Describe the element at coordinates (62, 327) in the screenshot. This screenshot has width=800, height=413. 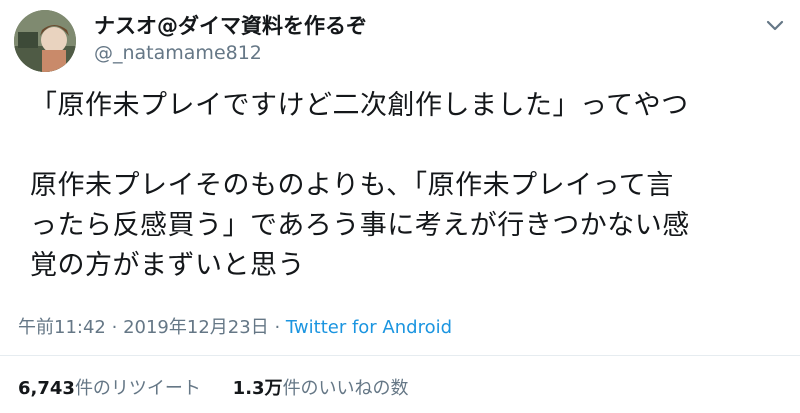
I see `tweet-time: 午前11:42` at that location.